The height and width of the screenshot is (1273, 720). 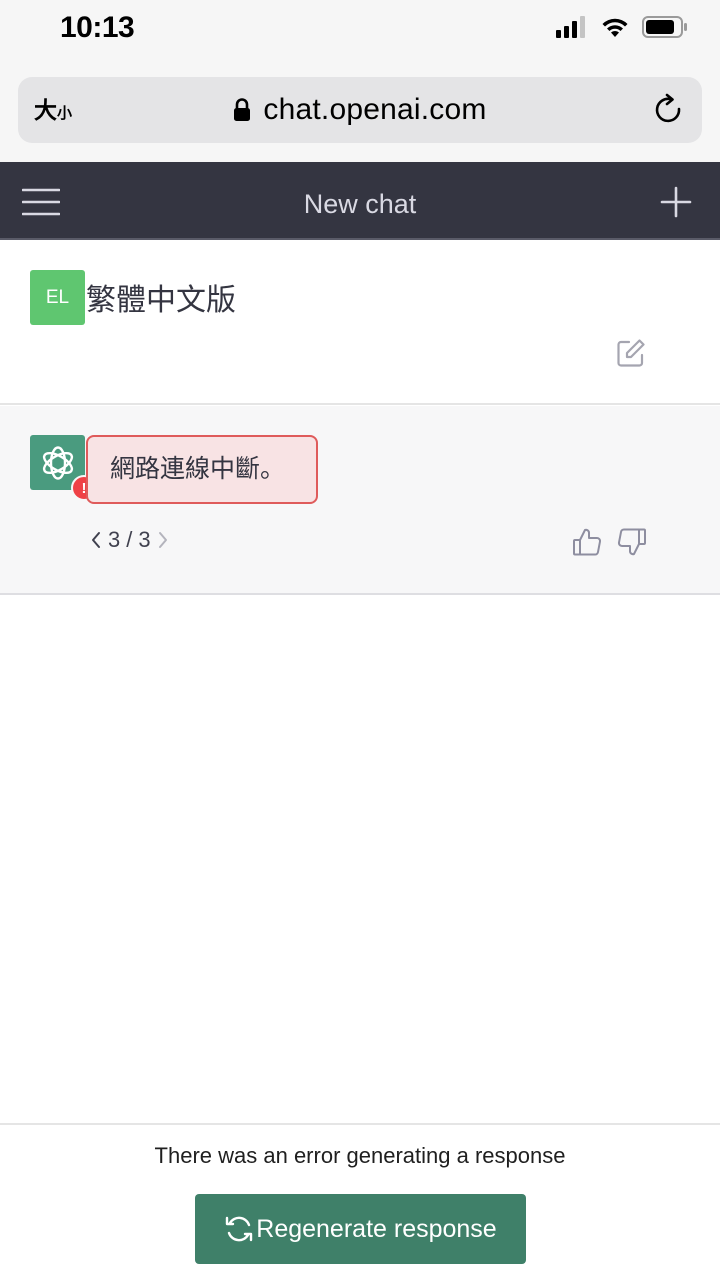 I want to click on signal-icon, so click(x=570, y=27).